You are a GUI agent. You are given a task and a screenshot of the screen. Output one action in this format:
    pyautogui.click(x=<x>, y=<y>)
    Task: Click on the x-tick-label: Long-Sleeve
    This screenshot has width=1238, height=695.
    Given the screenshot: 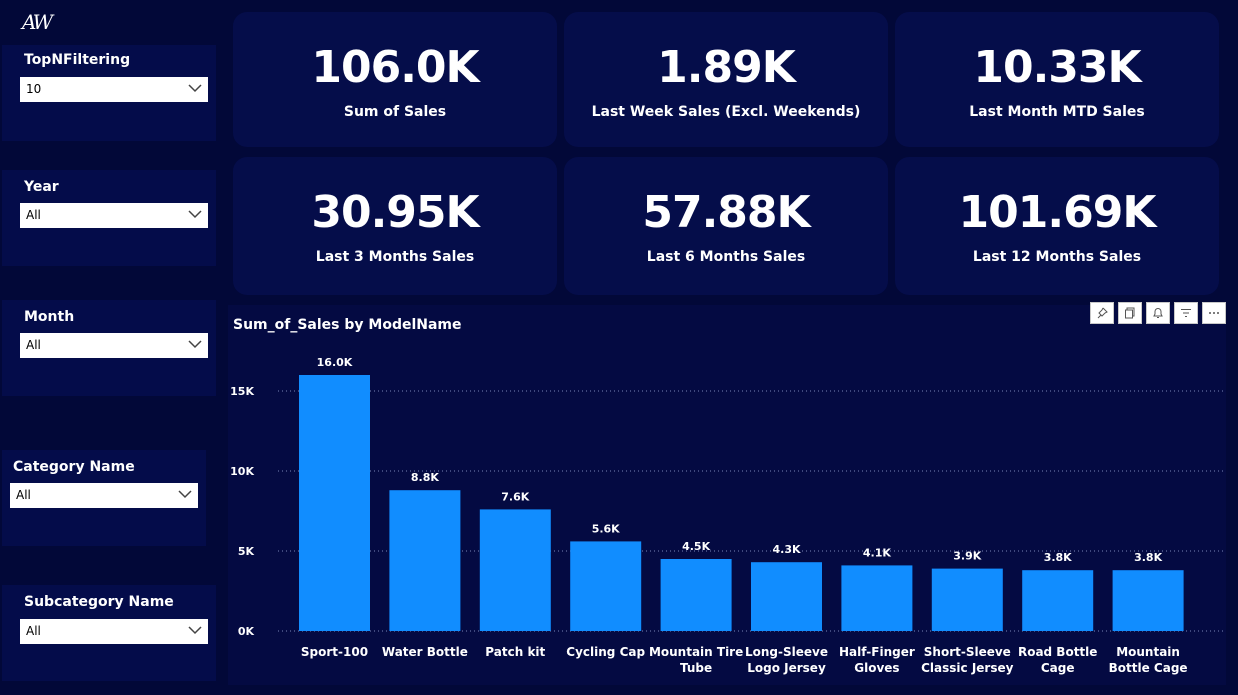 What is the action you would take?
    pyautogui.click(x=786, y=652)
    